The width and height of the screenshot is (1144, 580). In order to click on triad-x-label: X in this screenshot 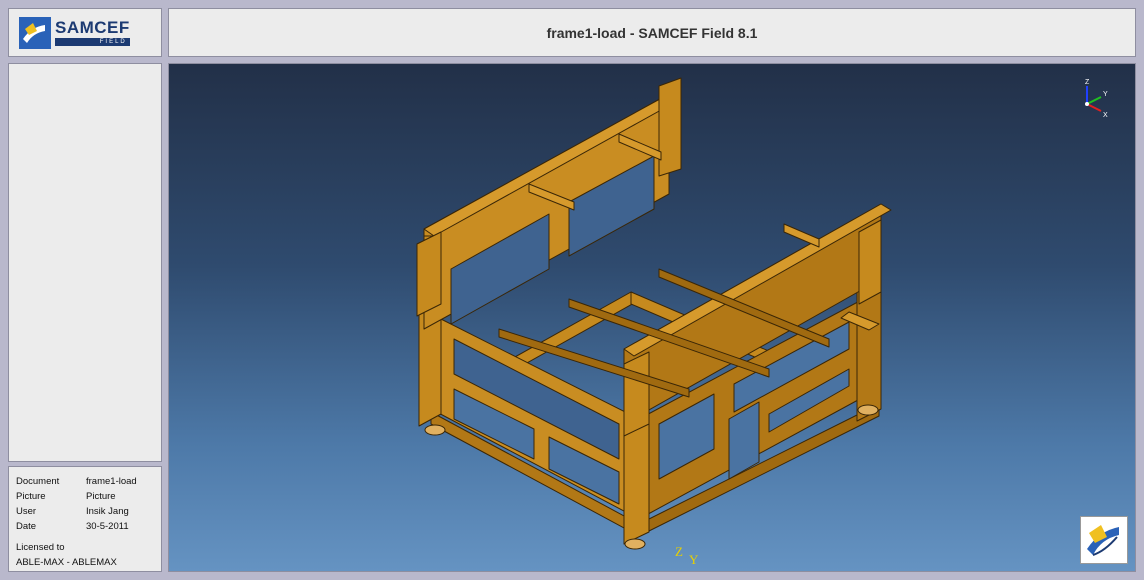, I will do `click(1105, 115)`.